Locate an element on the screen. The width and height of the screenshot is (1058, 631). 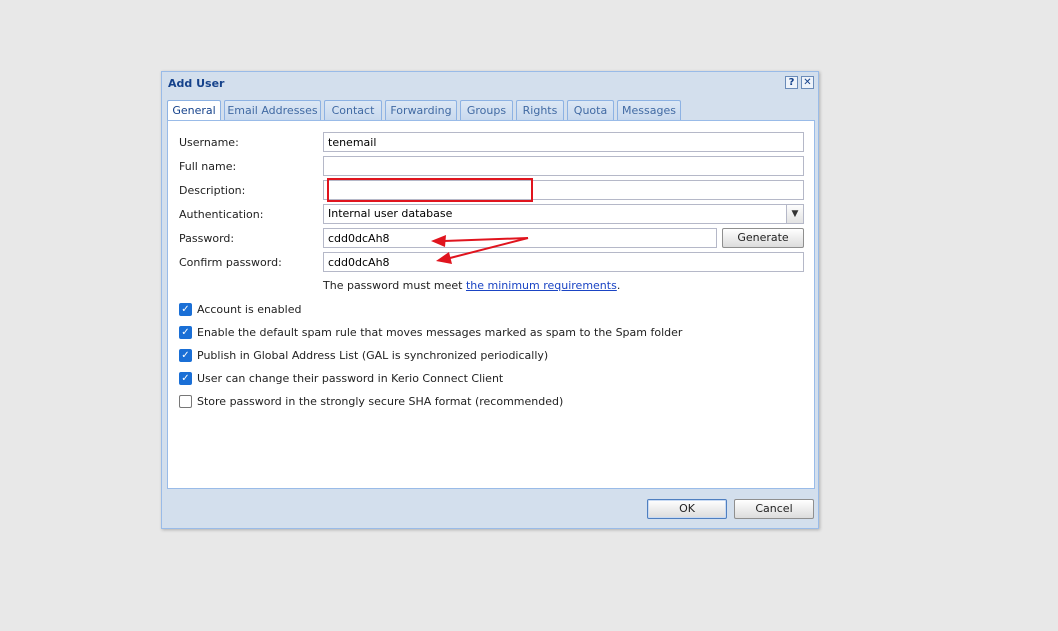
tab-general: General is located at coordinates (194, 110).